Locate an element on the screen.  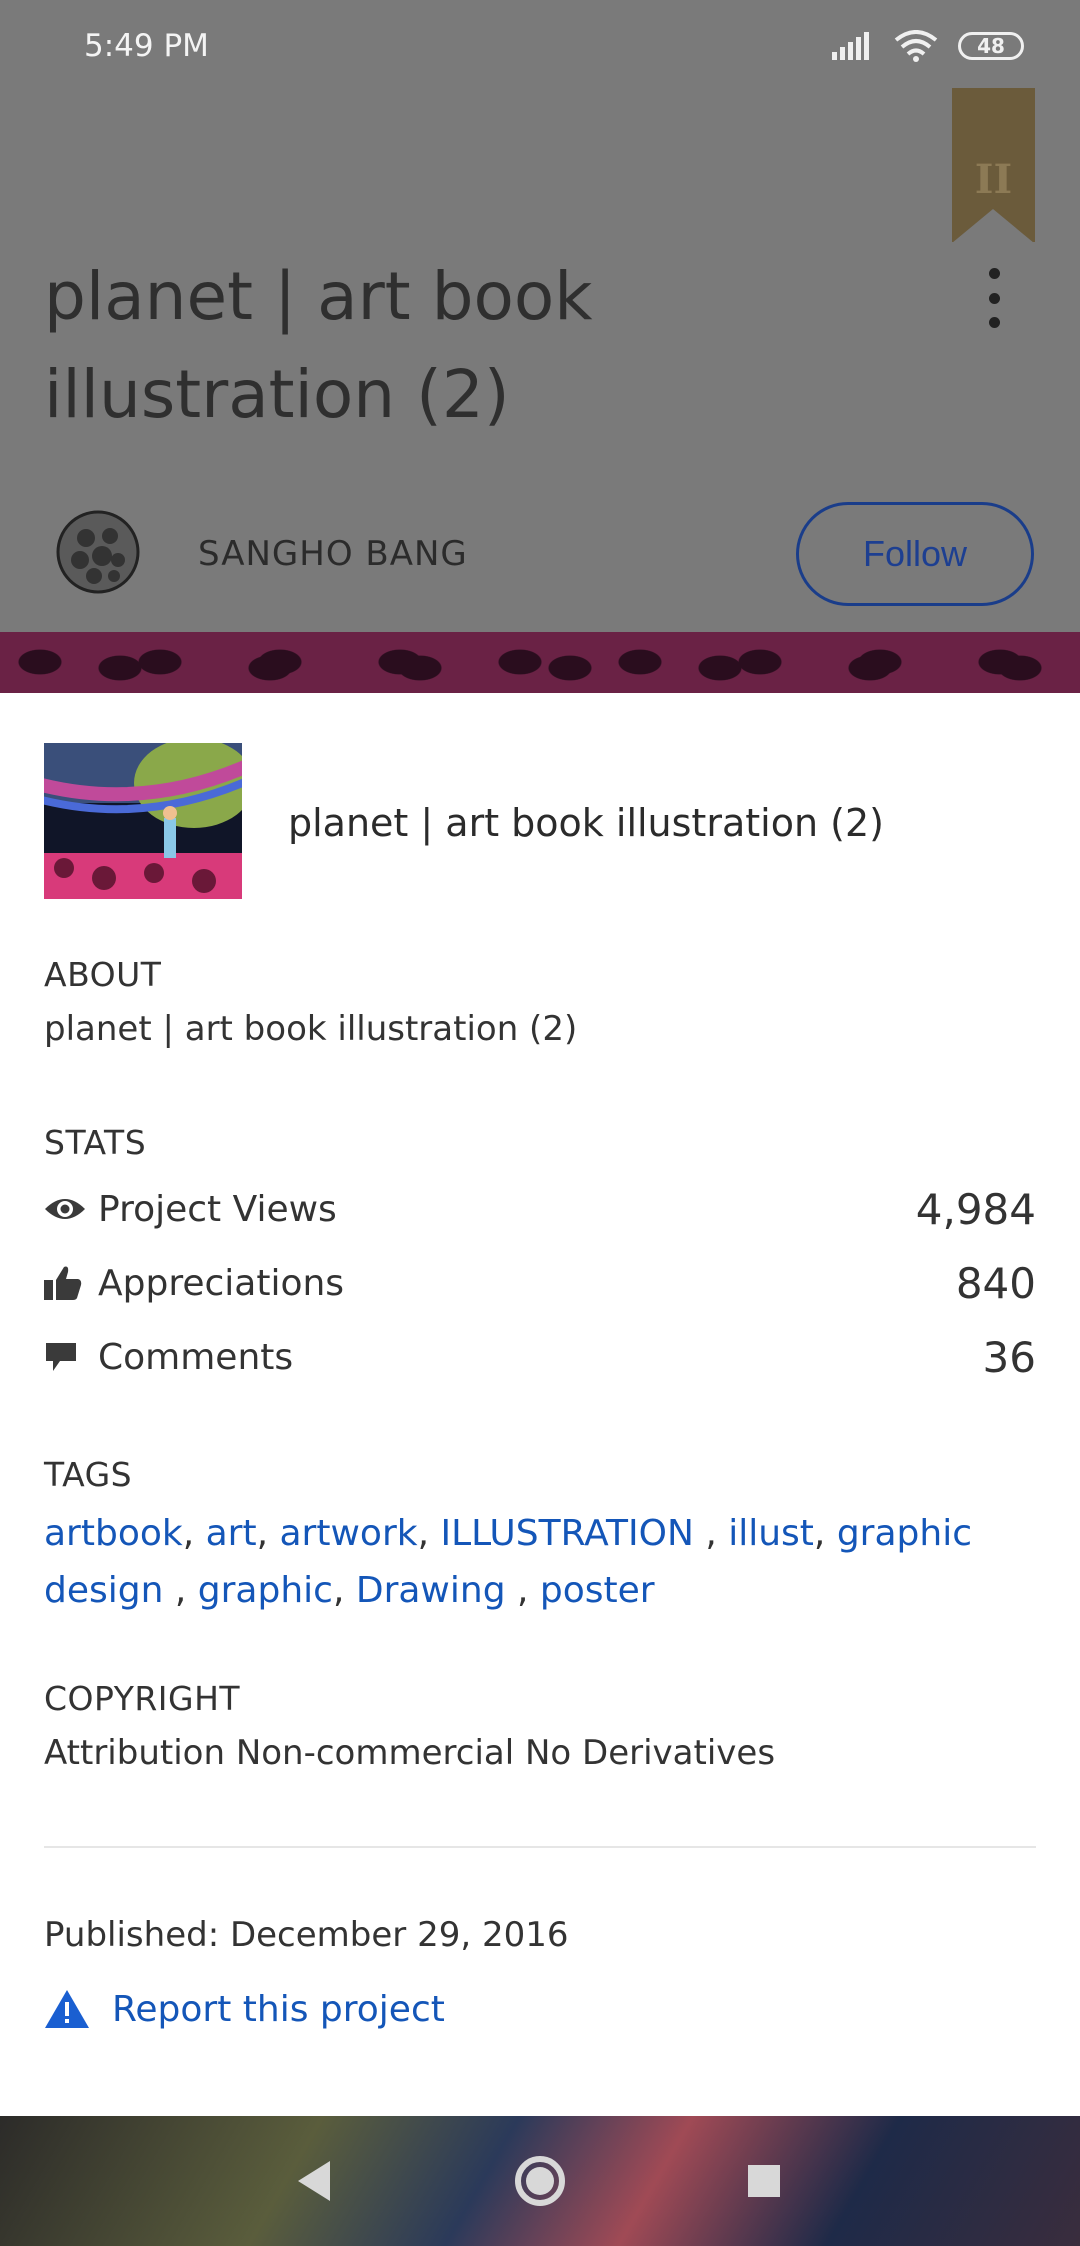
tag-link: illust is located at coordinates (771, 1533).